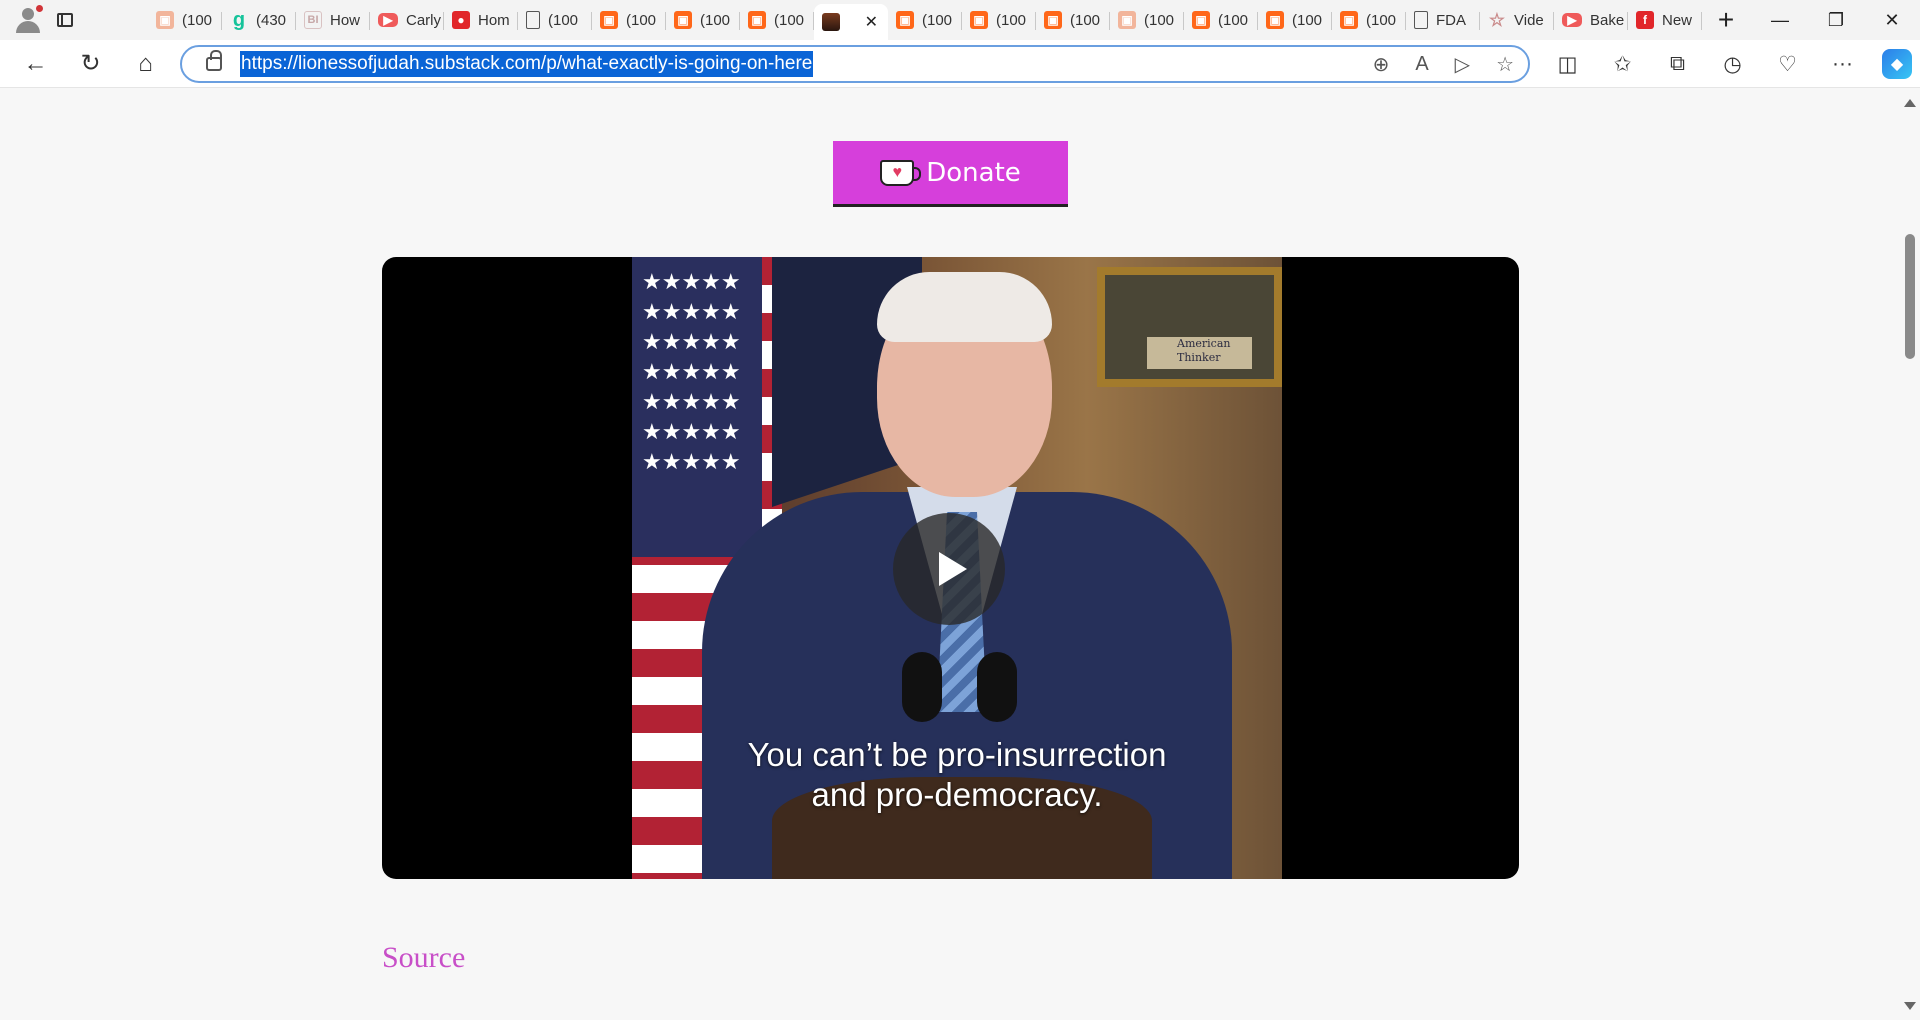 The image size is (1920, 1020). I want to click on tab: ▶ Carly, so click(407, 20).